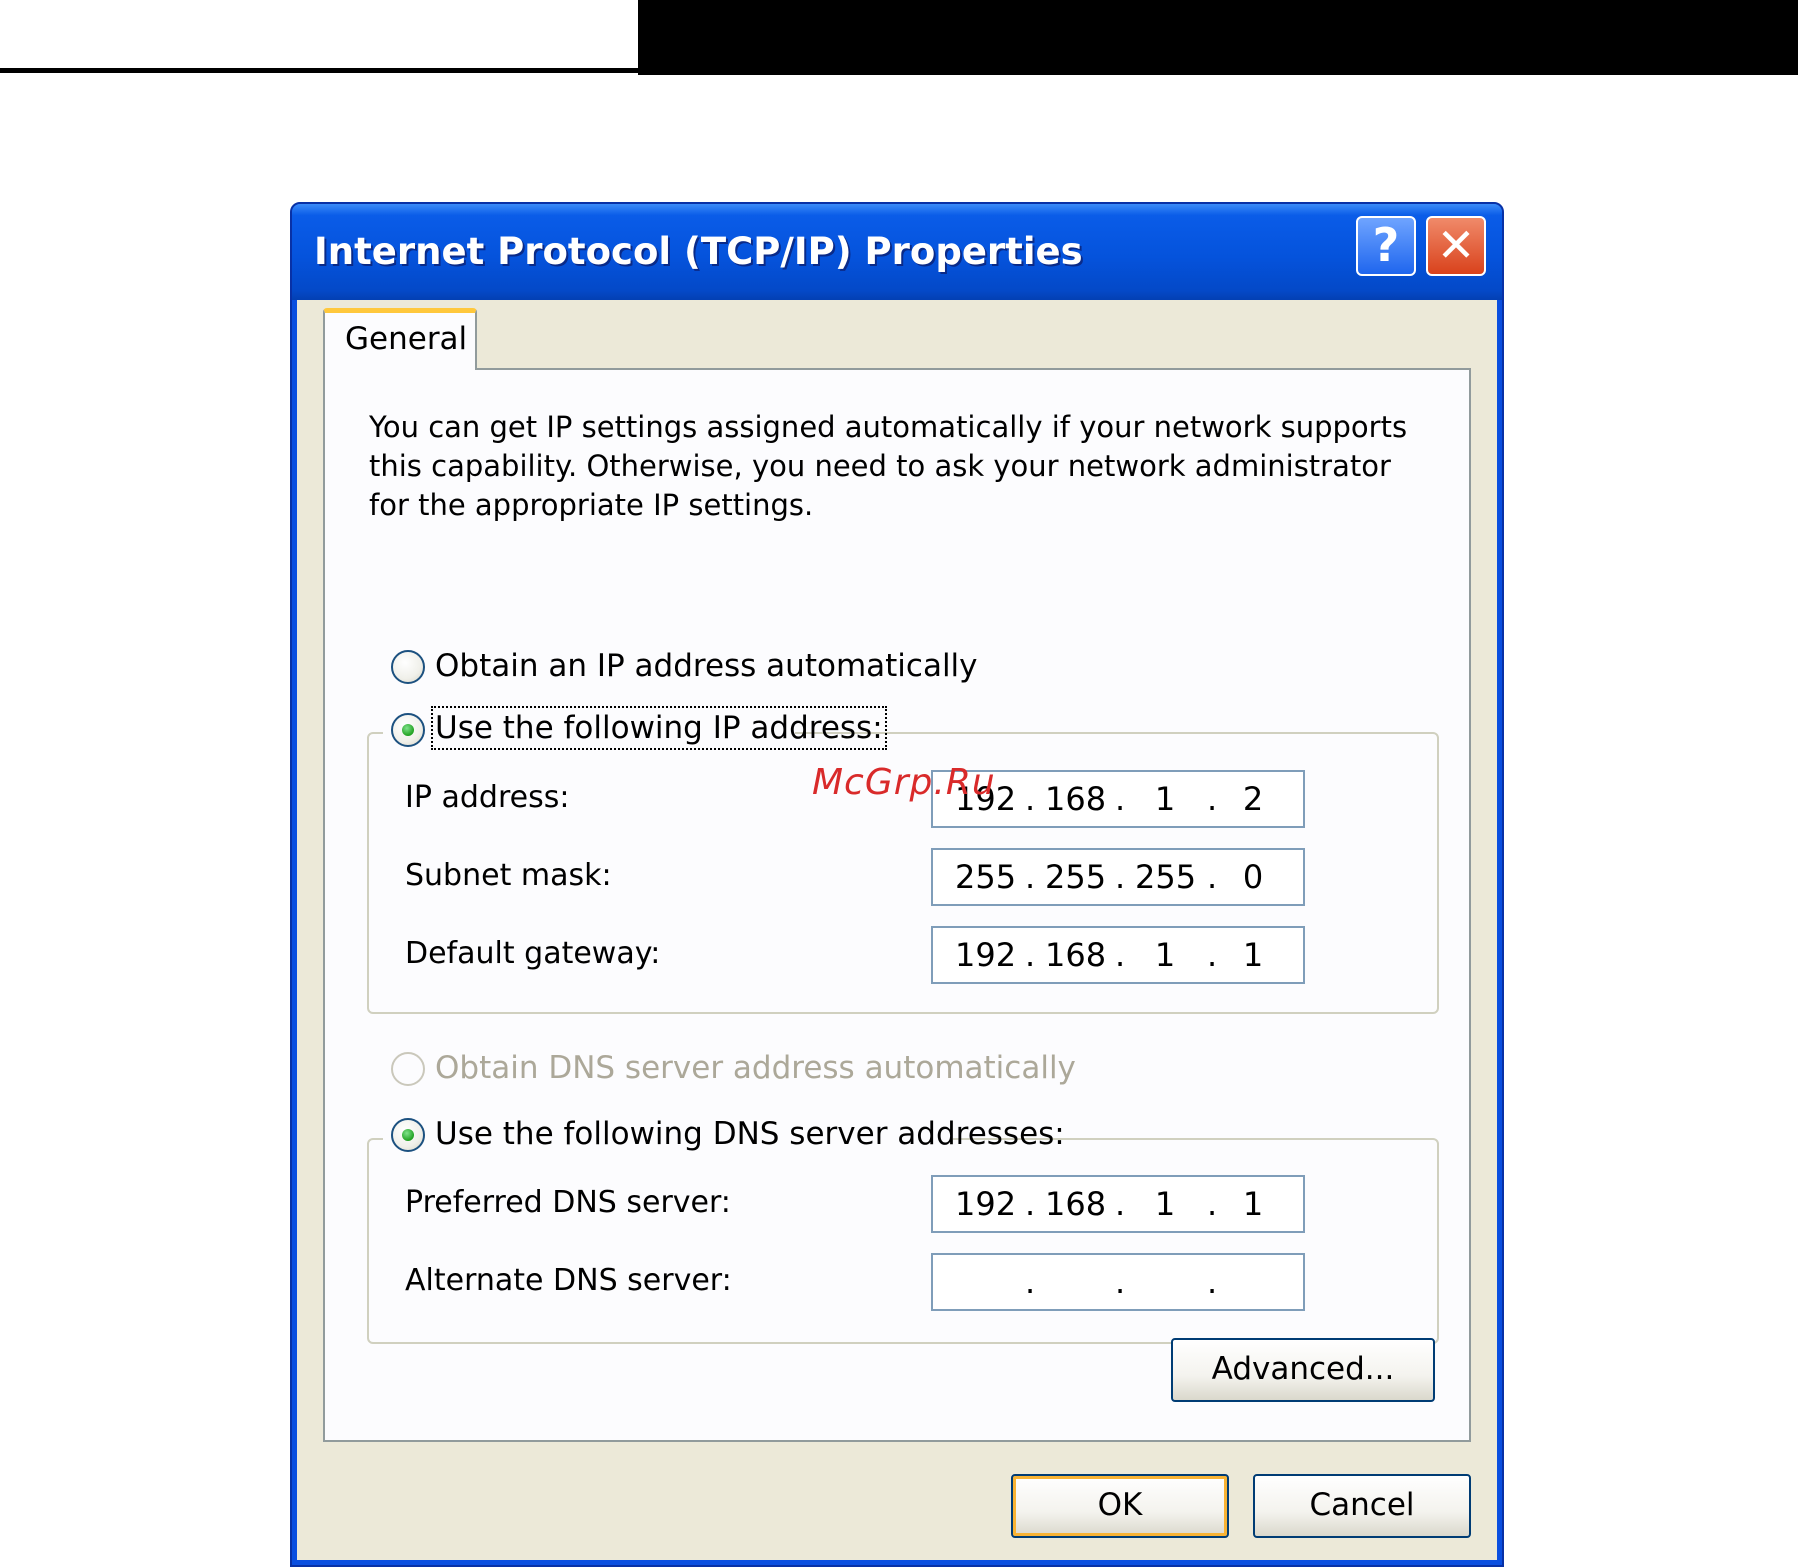 The width and height of the screenshot is (1811, 1567). What do you see at coordinates (533, 953) in the screenshot?
I see `default-gateway-label: Default gateway:` at bounding box center [533, 953].